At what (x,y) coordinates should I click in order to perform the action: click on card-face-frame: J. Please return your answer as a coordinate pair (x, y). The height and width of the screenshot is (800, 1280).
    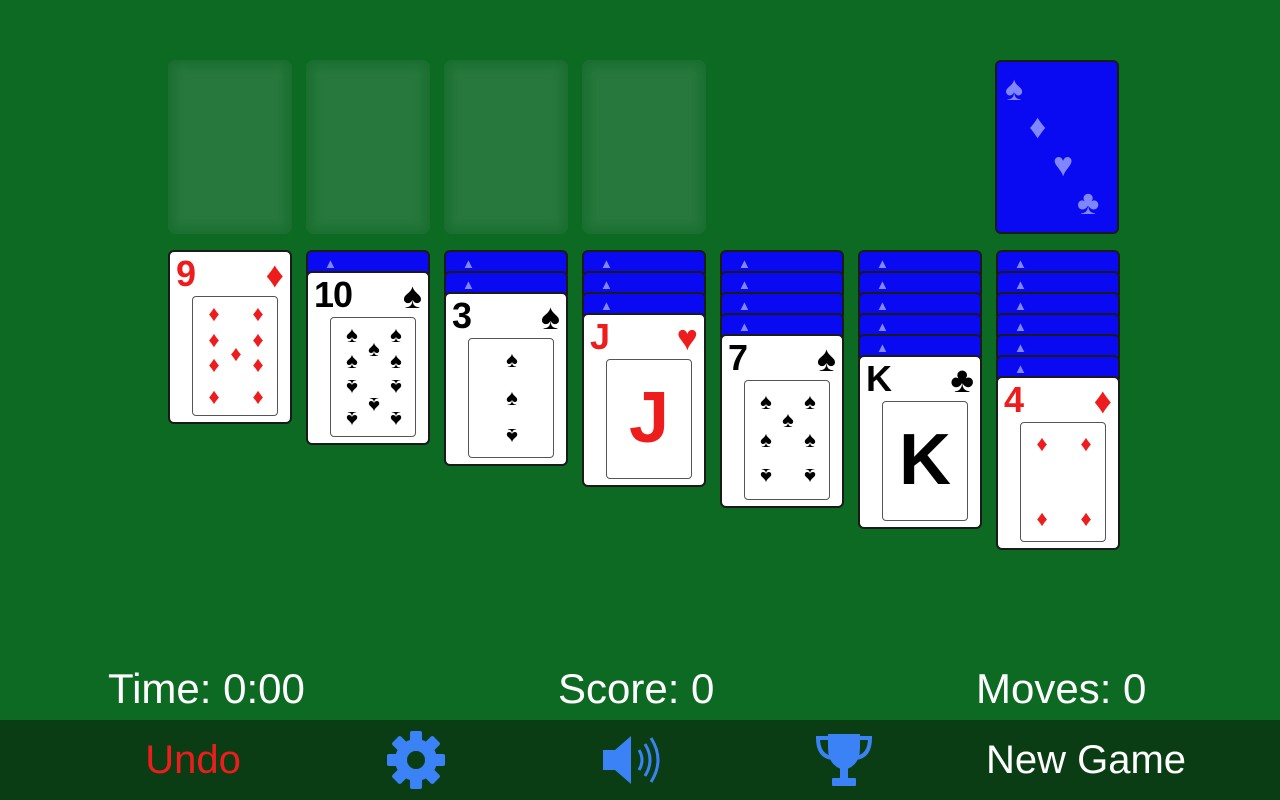
    Looking at the image, I should click on (649, 419).